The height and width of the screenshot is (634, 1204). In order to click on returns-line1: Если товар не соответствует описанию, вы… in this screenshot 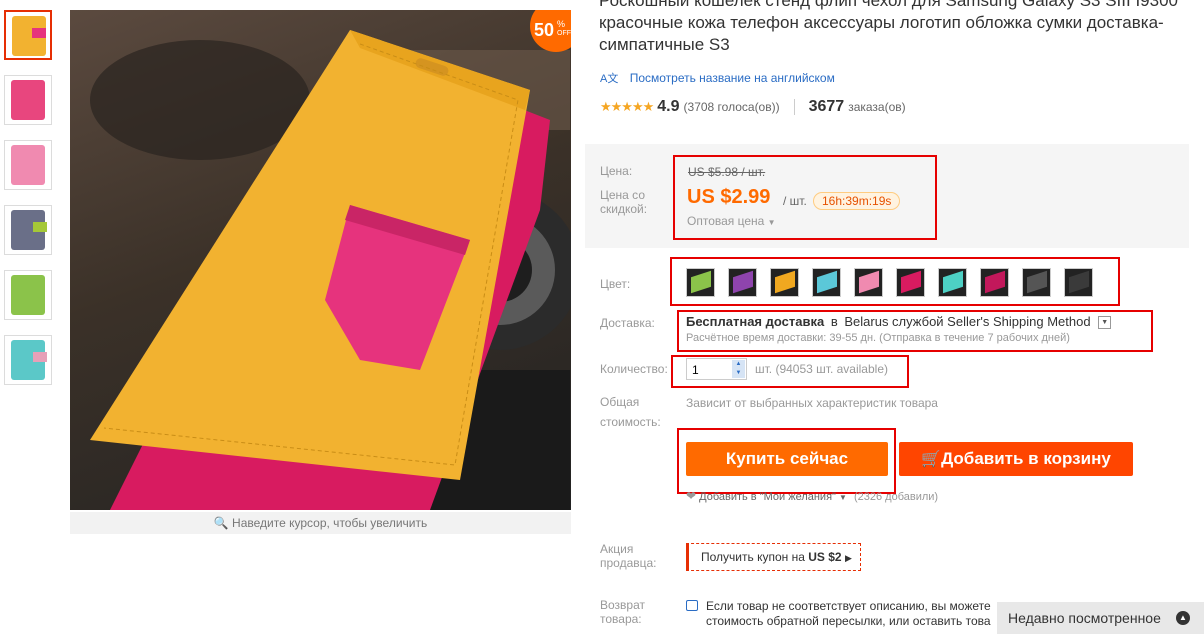, I will do `click(848, 606)`.